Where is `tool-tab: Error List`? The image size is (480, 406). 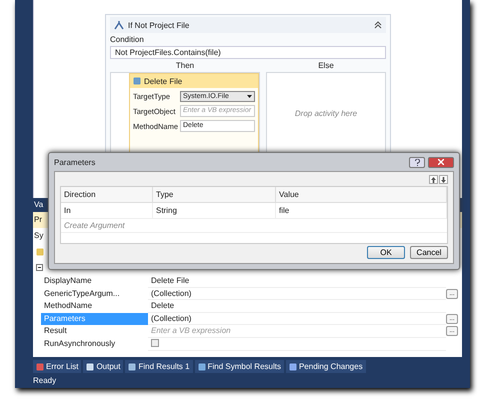
tool-tab: Error List is located at coordinates (57, 366).